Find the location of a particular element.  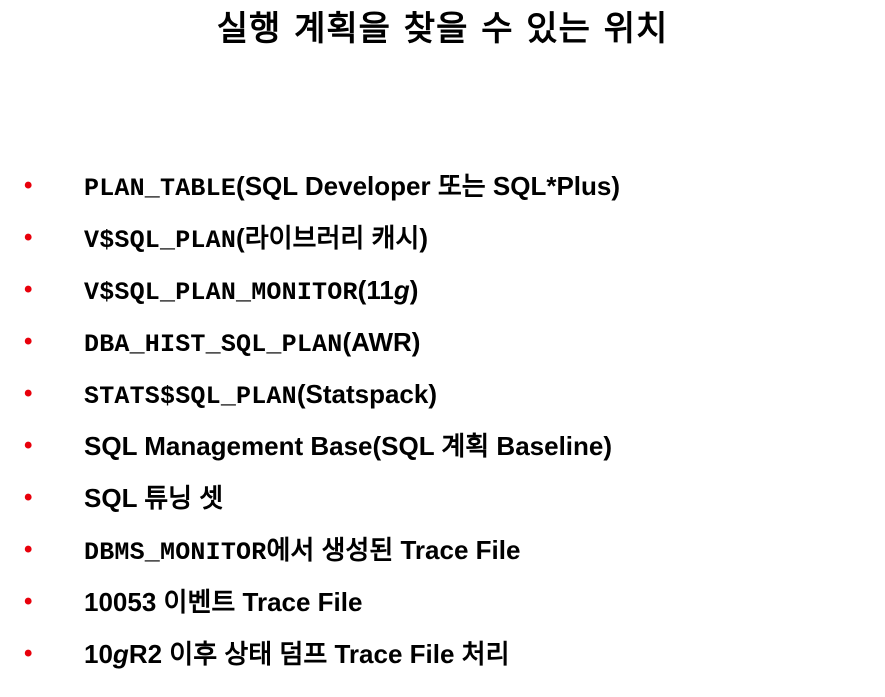

list-item-text: 10053 이벤트 Trace File is located at coordinates (223, 604).